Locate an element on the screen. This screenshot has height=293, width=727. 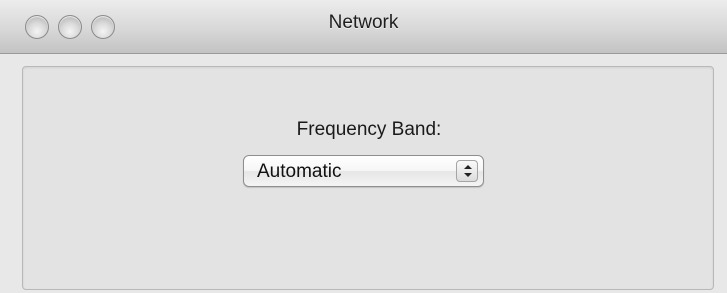
frequency-band-label: Frequency Band: is located at coordinates (369, 129).